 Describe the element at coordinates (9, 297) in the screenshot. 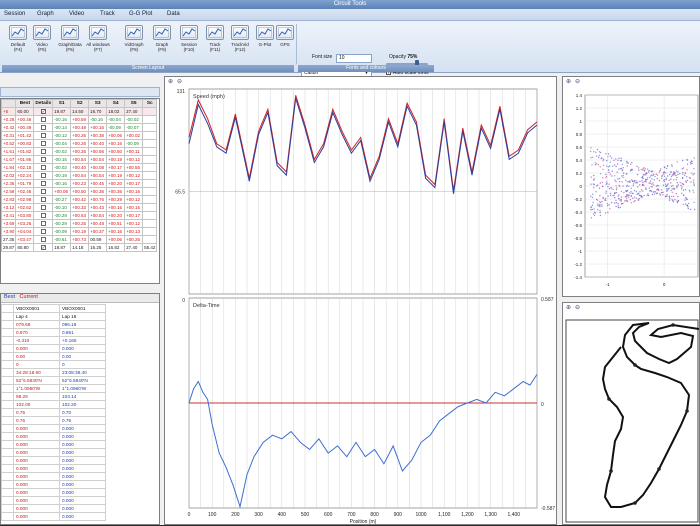

I see `tab-best: Best` at that location.